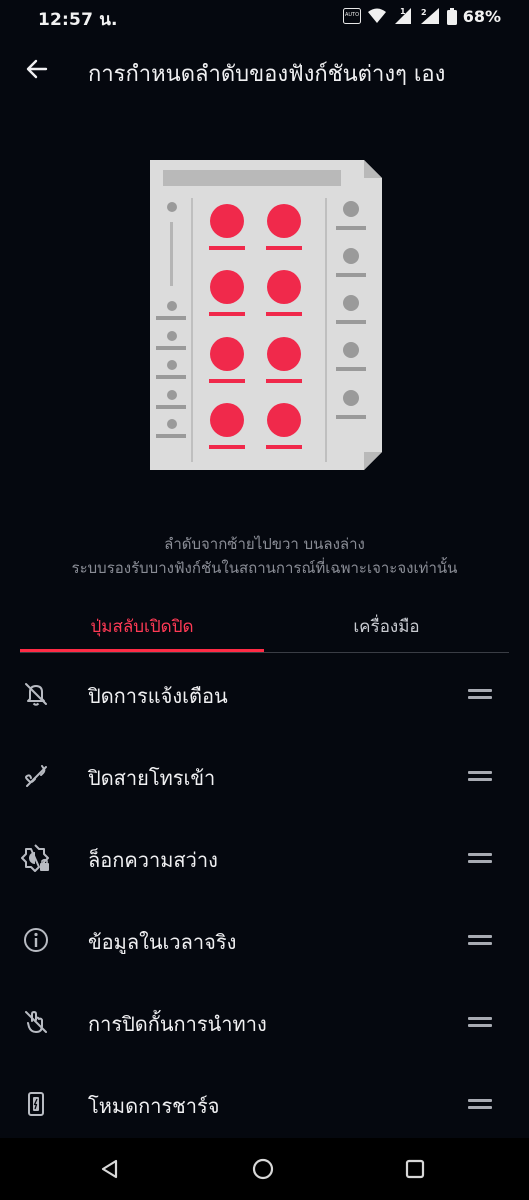 Image resolution: width=529 pixels, height=1200 pixels. I want to click on arrow-left-icon, so click(37, 69).